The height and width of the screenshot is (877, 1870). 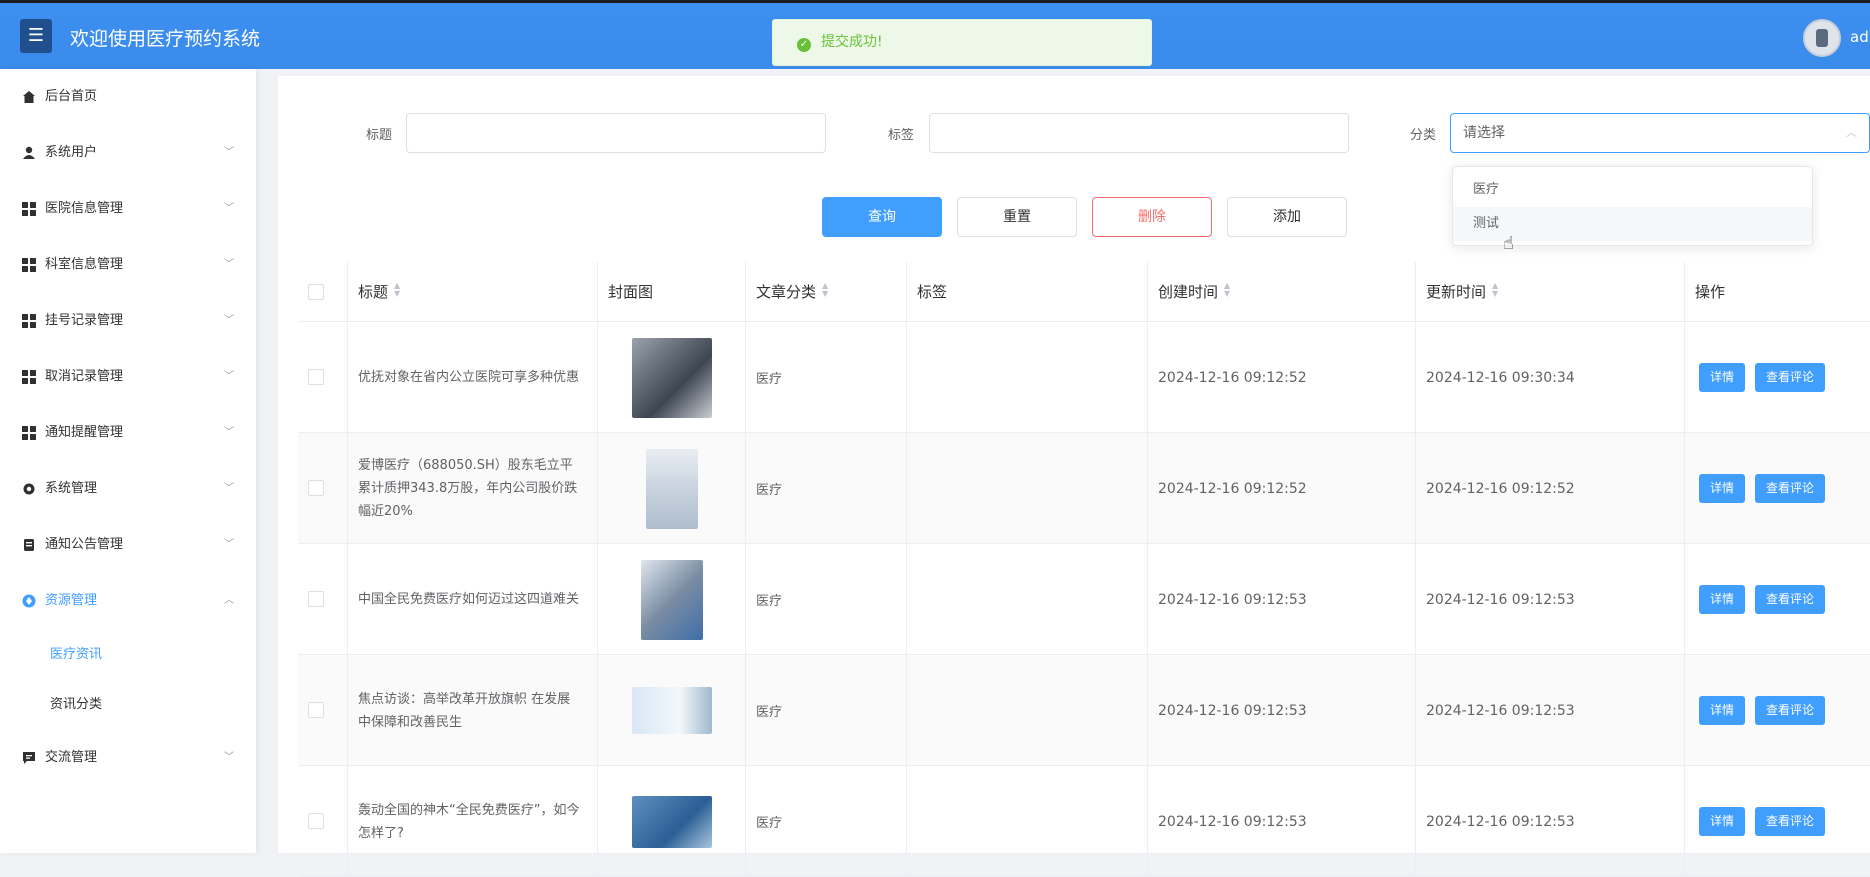 I want to click on category-select: 请选择 ︿, so click(x=1660, y=133).